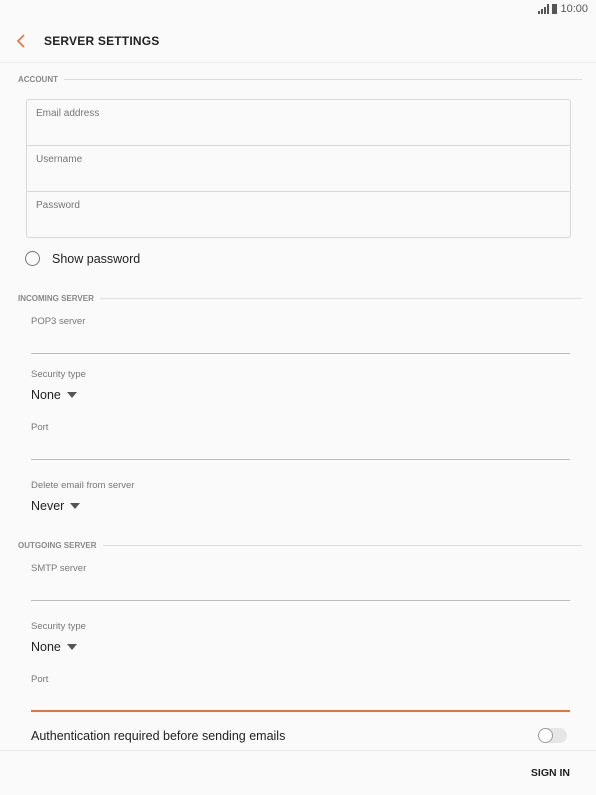 The image size is (596, 795). Describe the element at coordinates (56, 298) in the screenshot. I see `section-label: INCOMING SERVER` at that location.